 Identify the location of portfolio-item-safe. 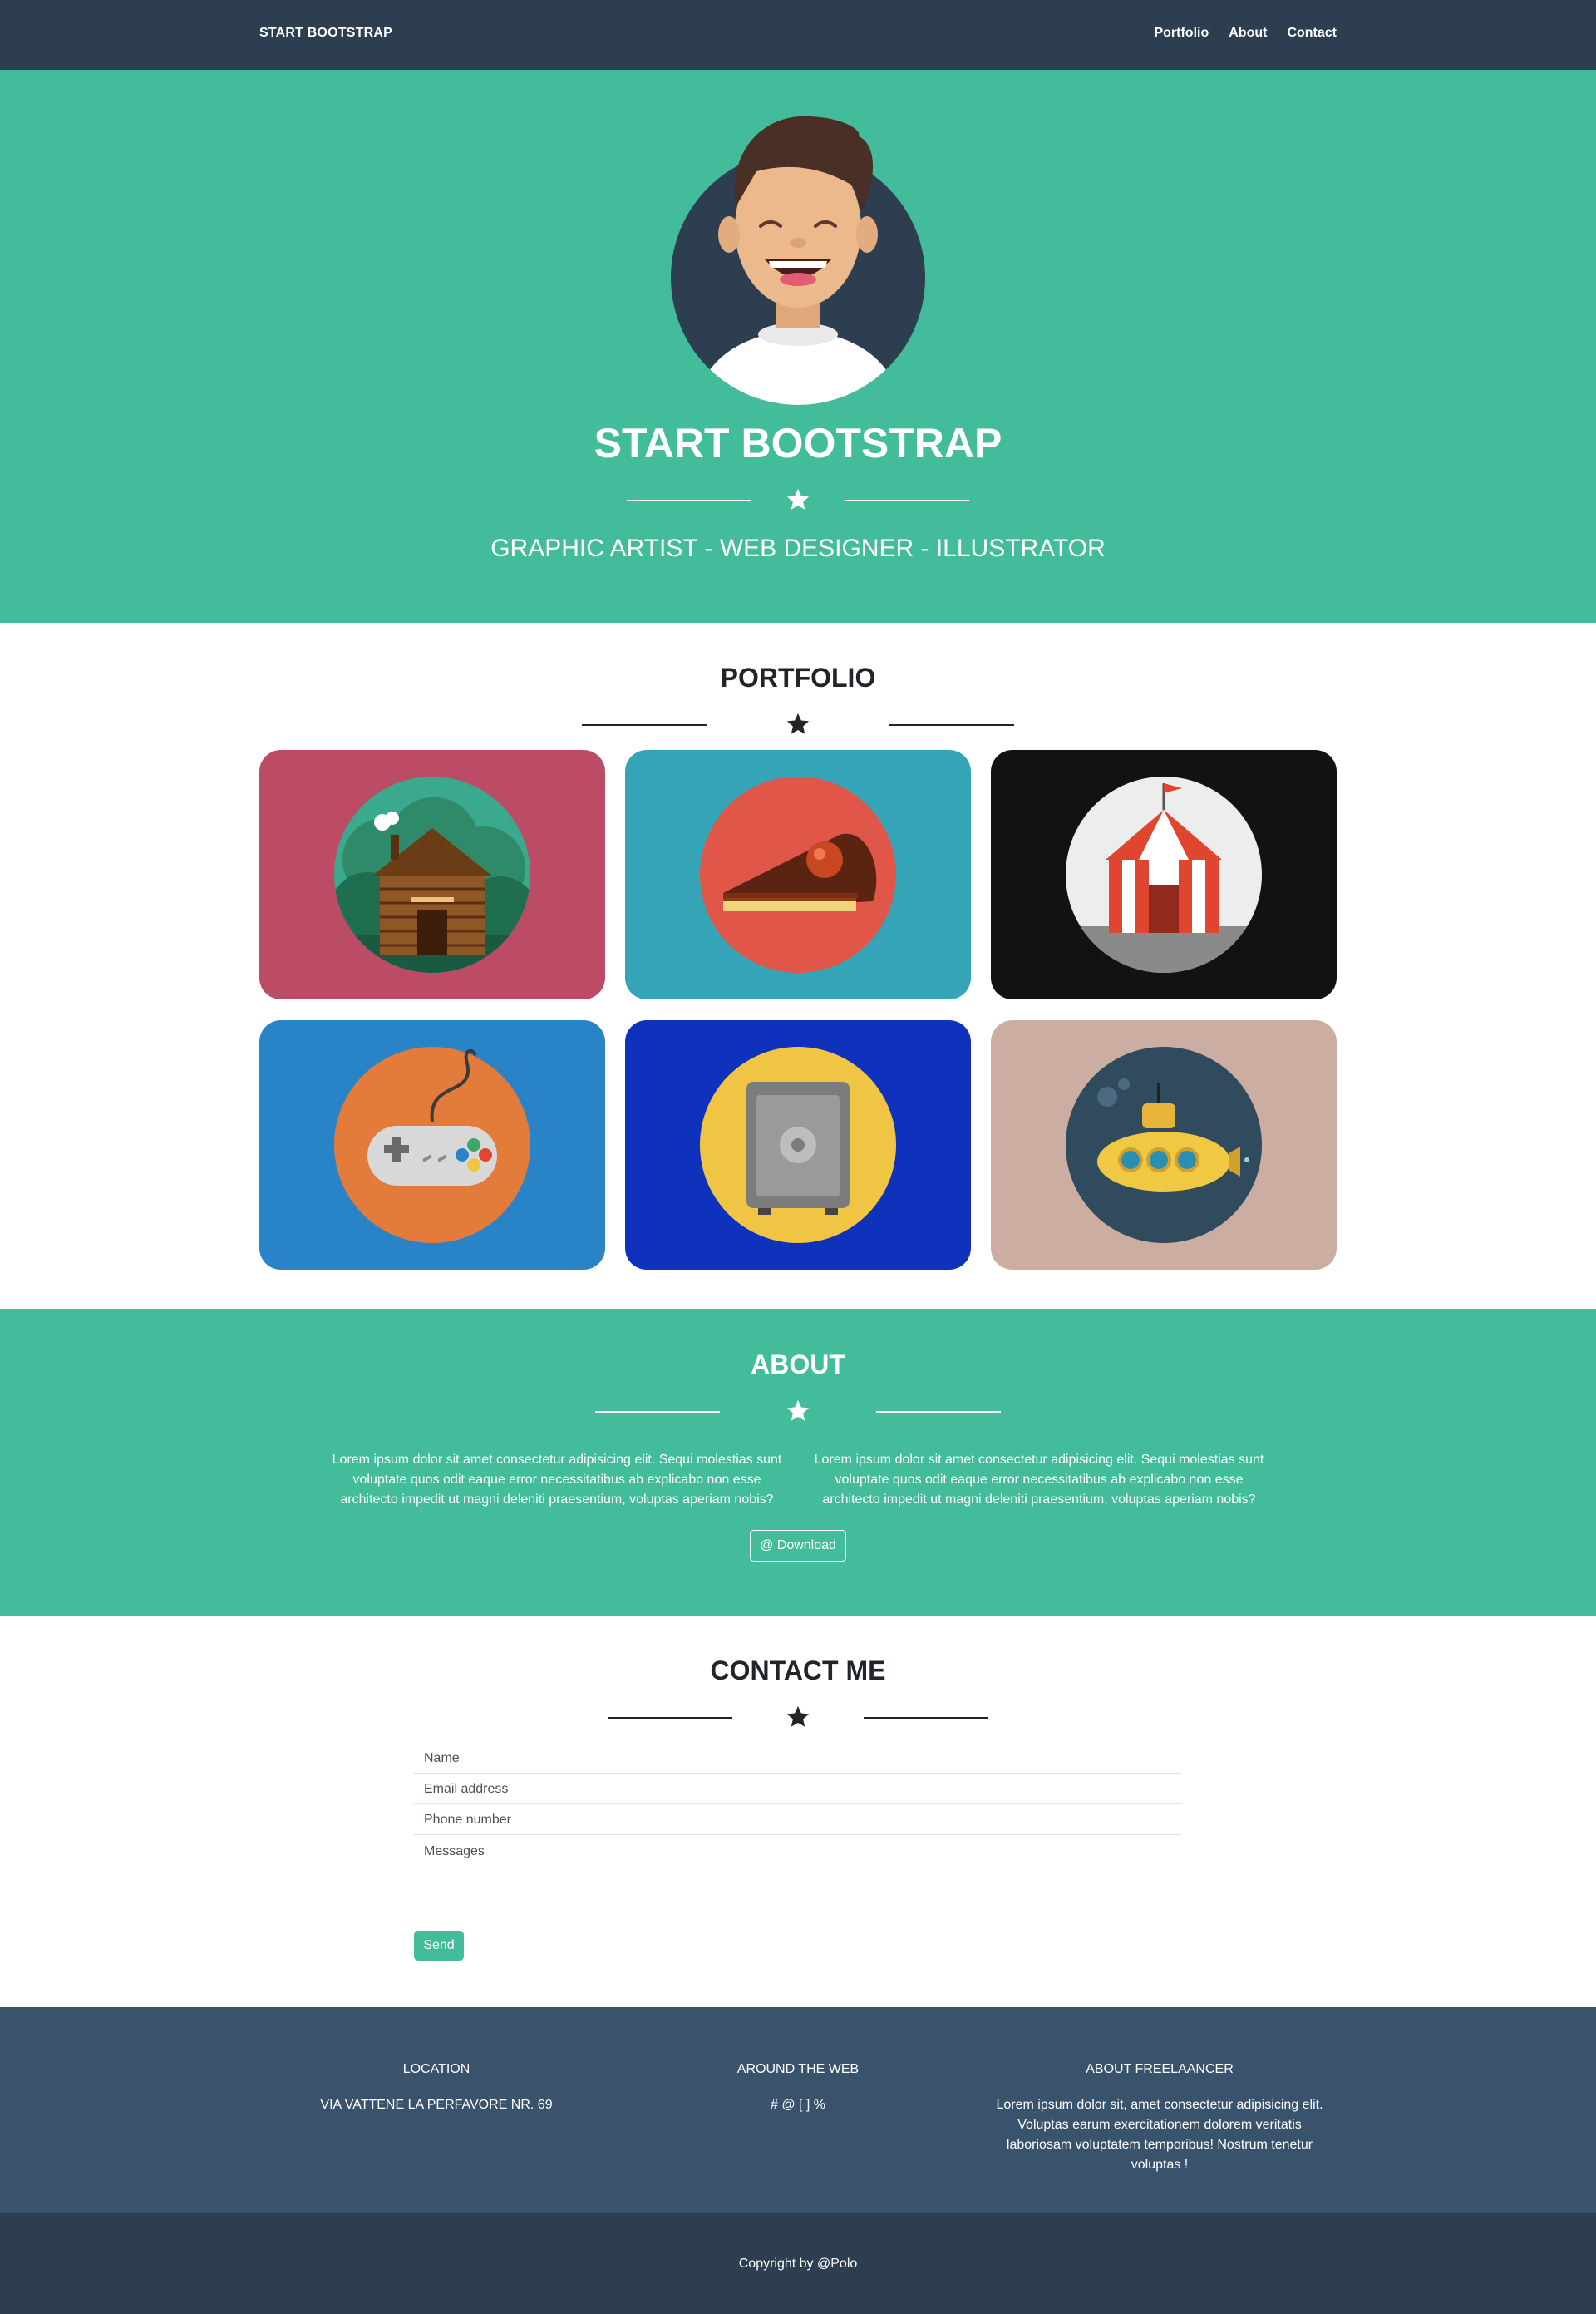
(798, 1145).